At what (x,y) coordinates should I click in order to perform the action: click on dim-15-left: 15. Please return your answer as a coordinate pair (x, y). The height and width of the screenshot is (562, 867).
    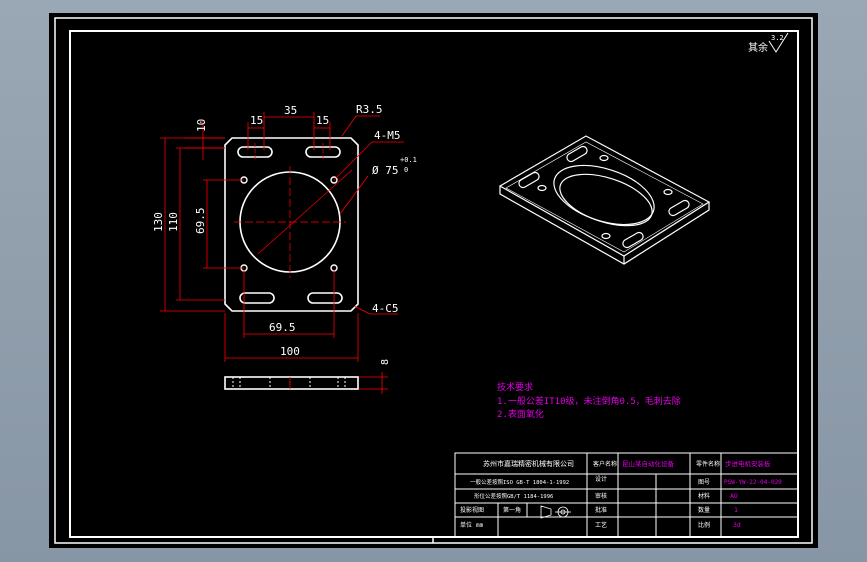
    Looking at the image, I should click on (256, 120).